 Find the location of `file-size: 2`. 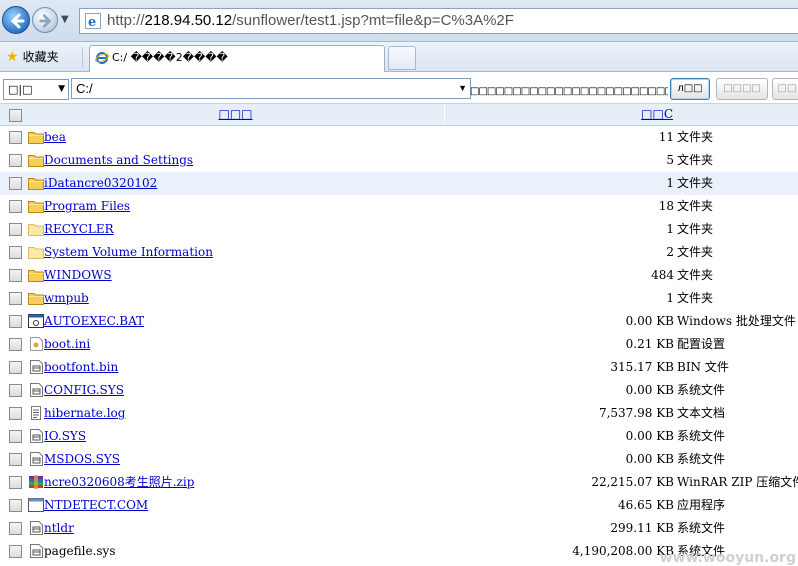

file-size: 2 is located at coordinates (670, 252).